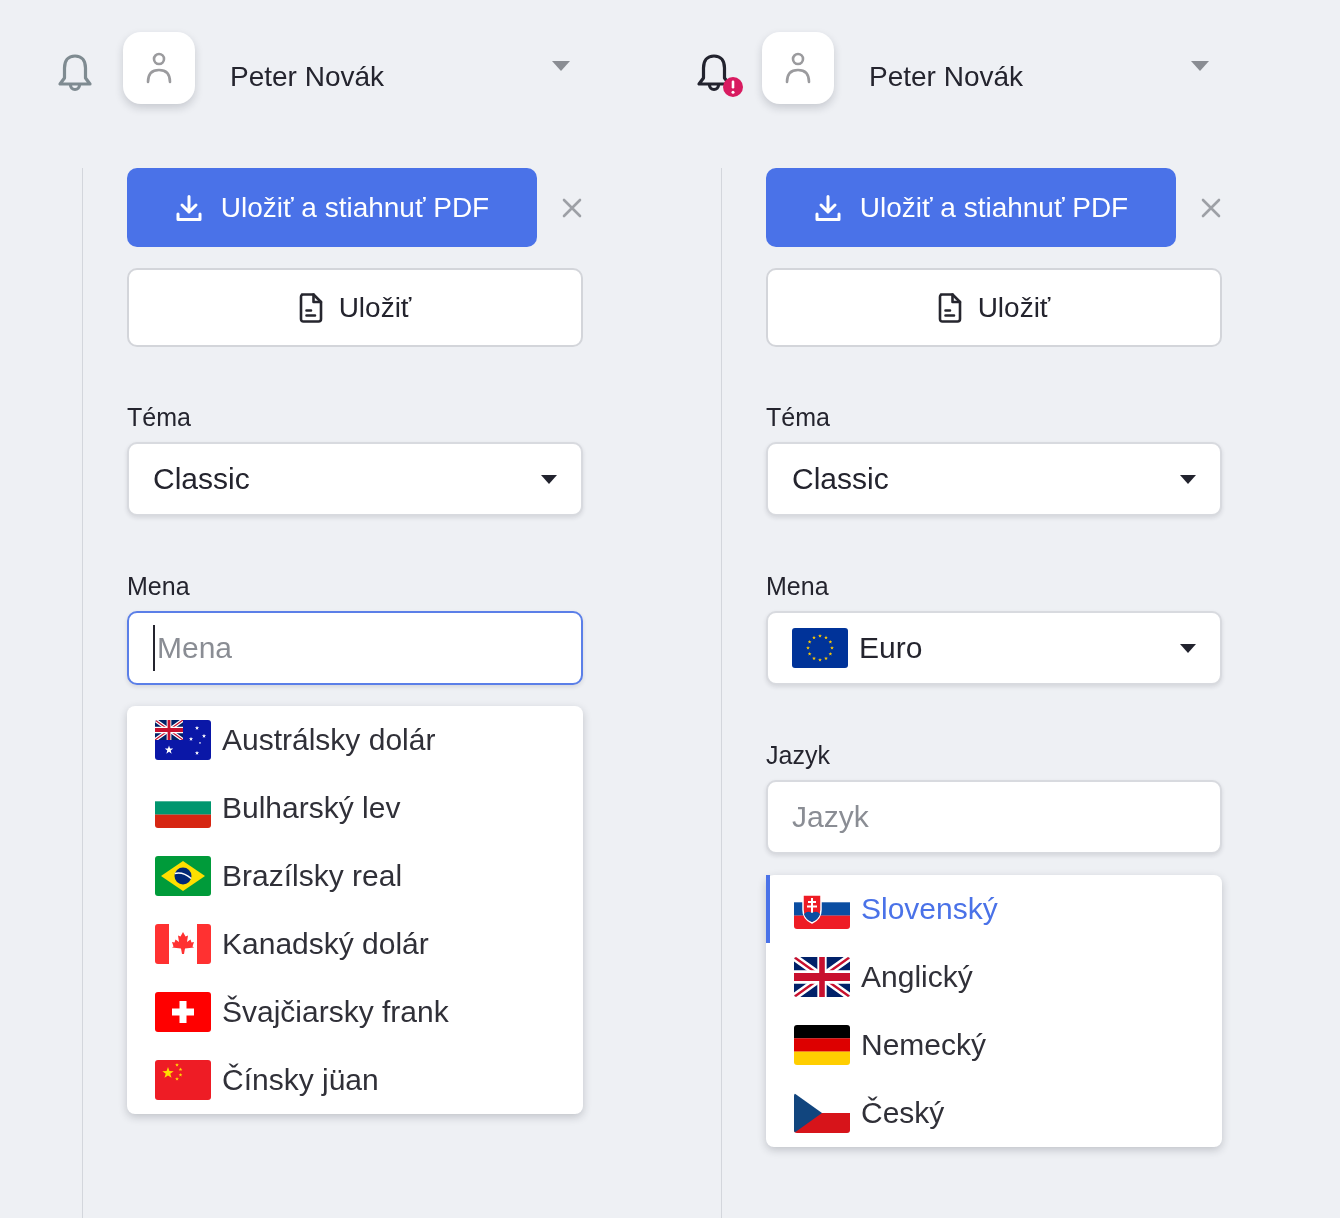  Describe the element at coordinates (154, 648) in the screenshot. I see `text-cursor` at that location.